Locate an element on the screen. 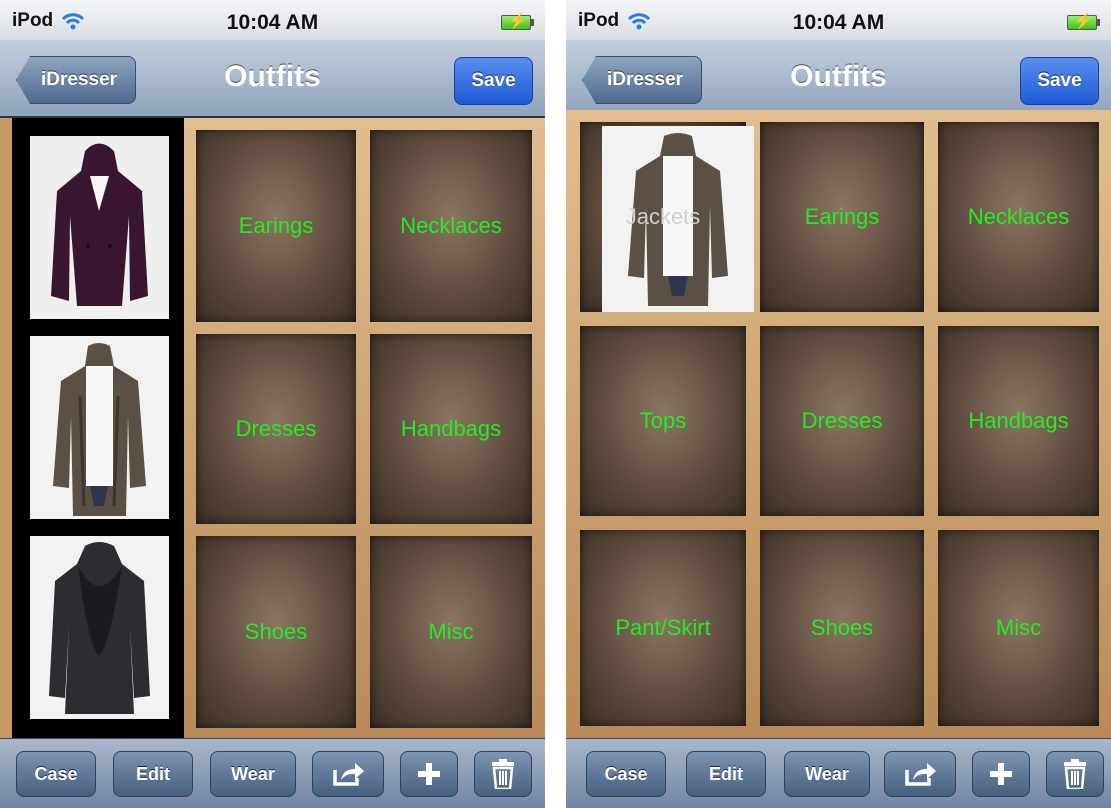  black-scarf-coat-image is located at coordinates (99, 627).